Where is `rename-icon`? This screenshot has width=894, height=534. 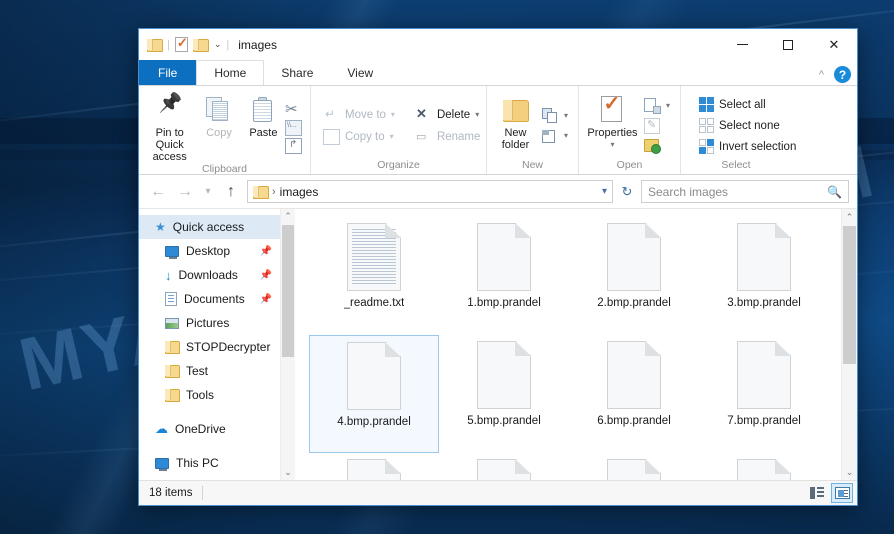
rename-icon is located at coordinates (423, 137).